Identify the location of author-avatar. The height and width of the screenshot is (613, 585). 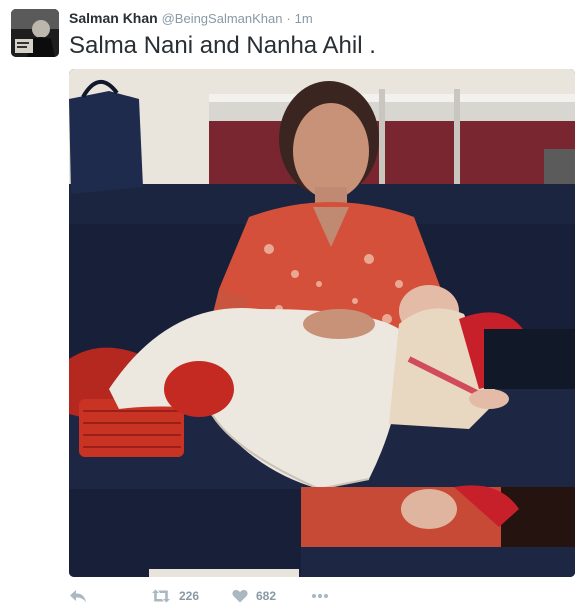
(35, 33).